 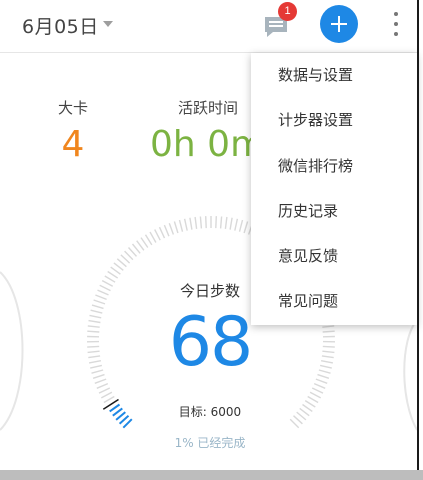 I want to click on bottom-bar, so click(x=211, y=475).